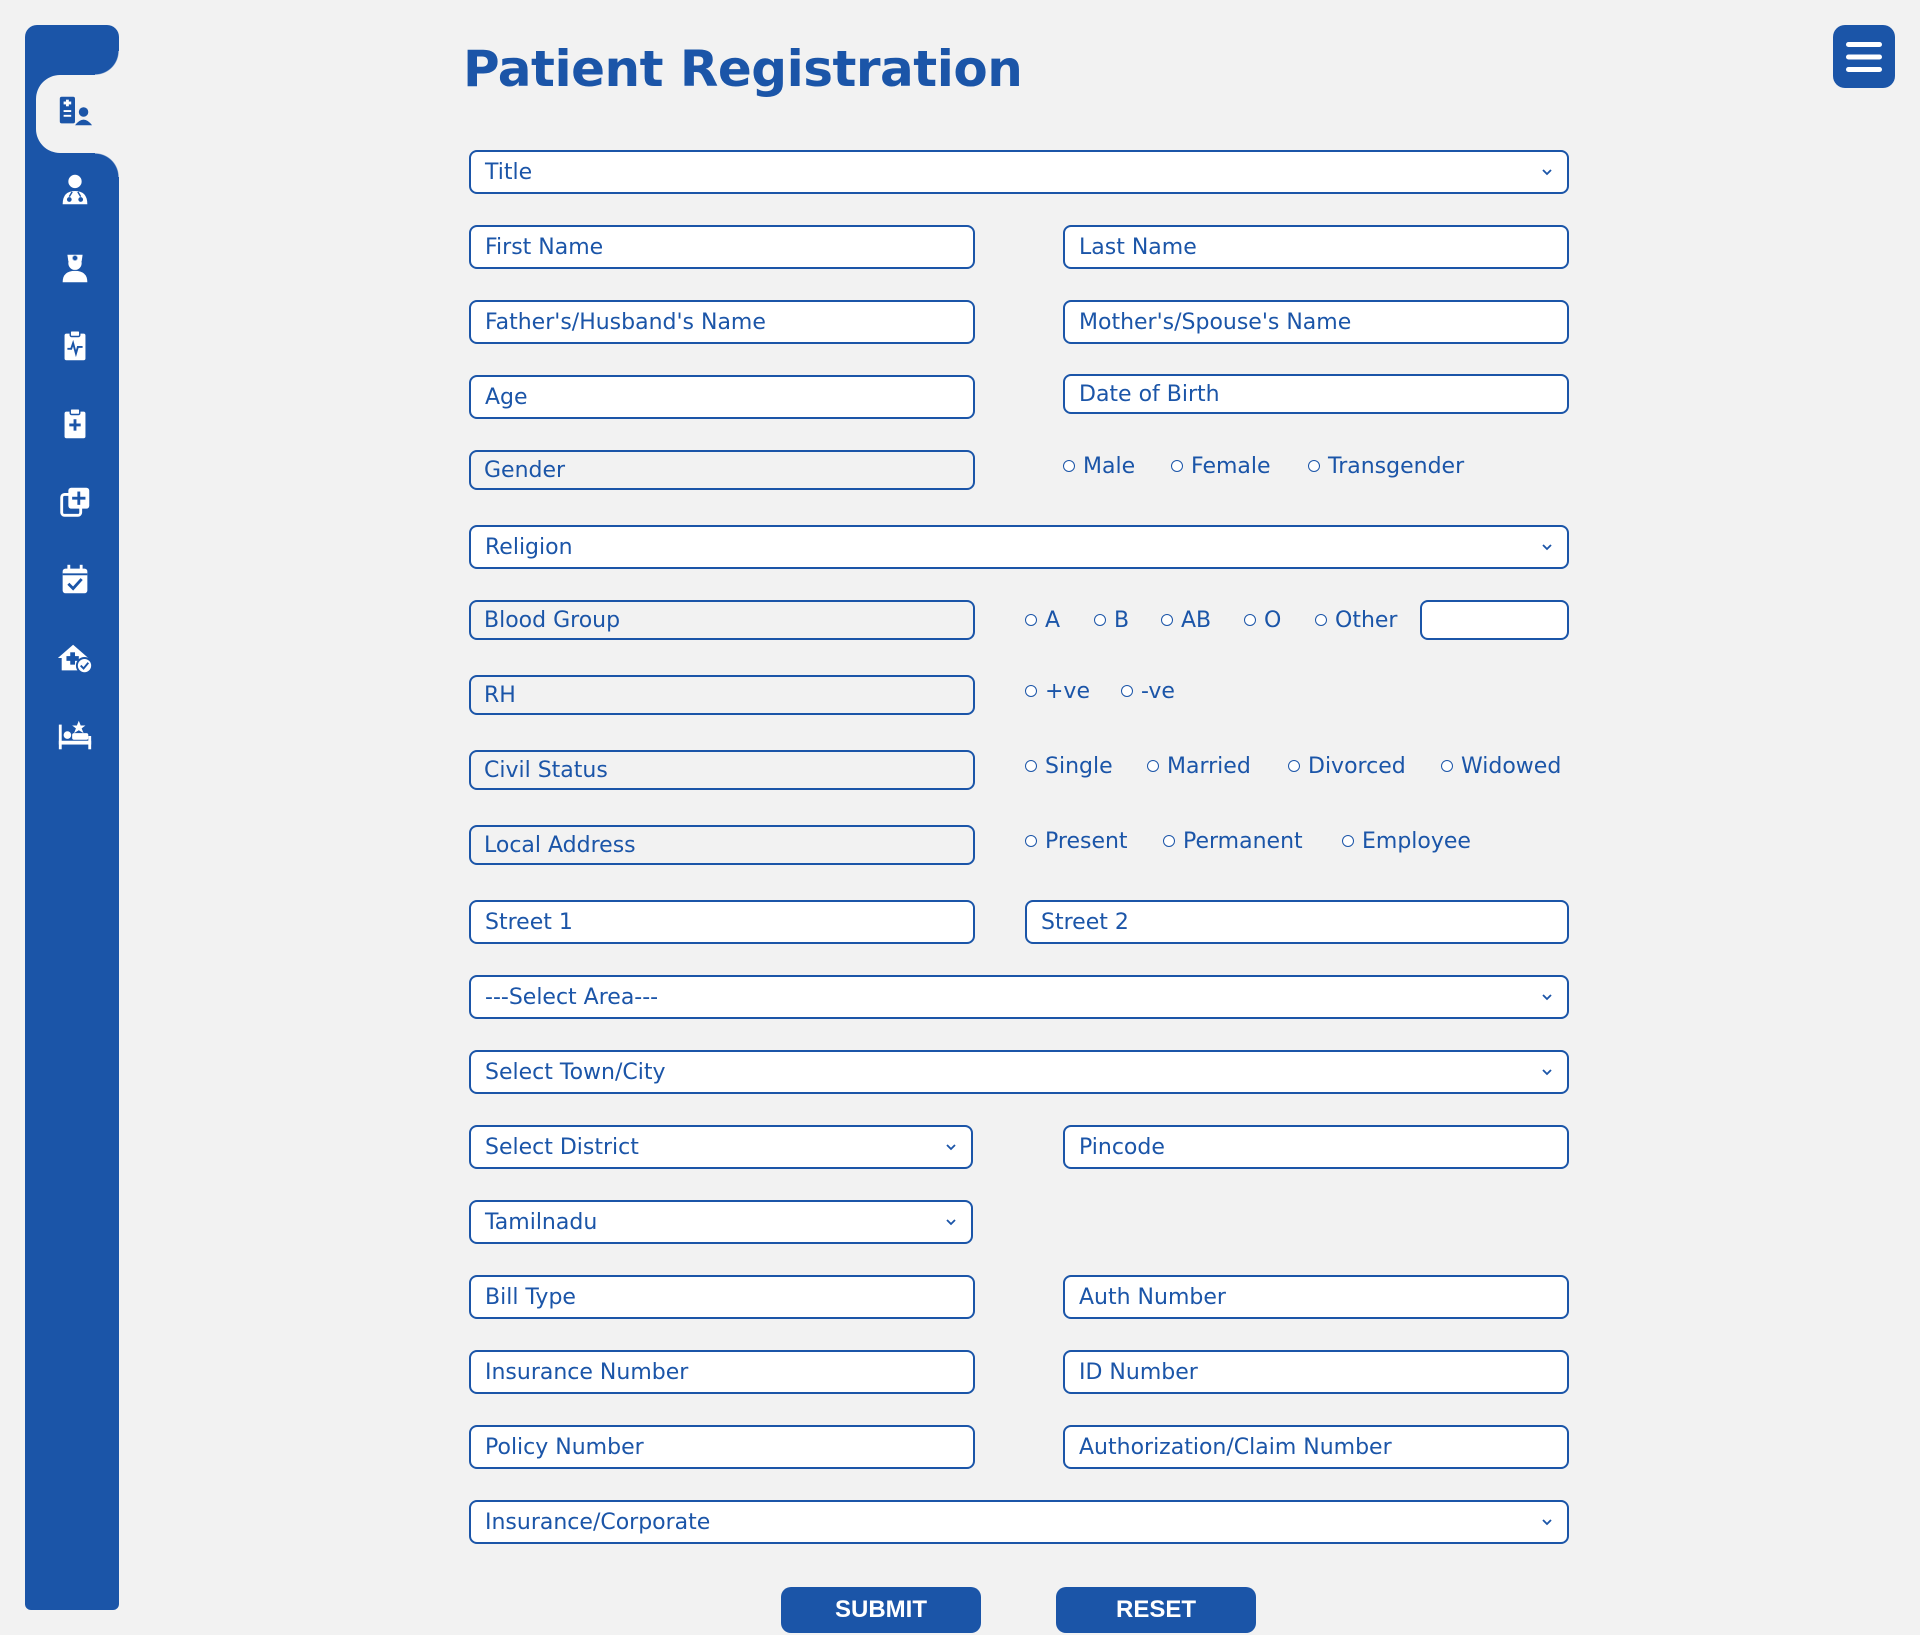  I want to click on civil-status-label: Civil Status, so click(722, 770).